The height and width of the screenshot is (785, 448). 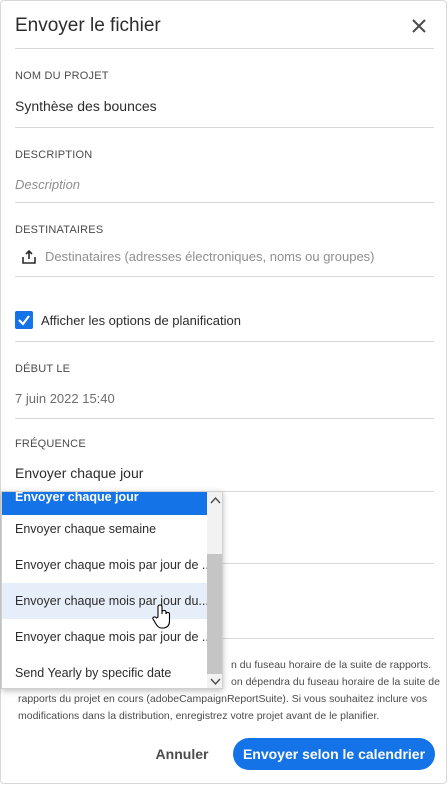 What do you see at coordinates (161, 616) in the screenshot?
I see `hand-cursor-icon` at bounding box center [161, 616].